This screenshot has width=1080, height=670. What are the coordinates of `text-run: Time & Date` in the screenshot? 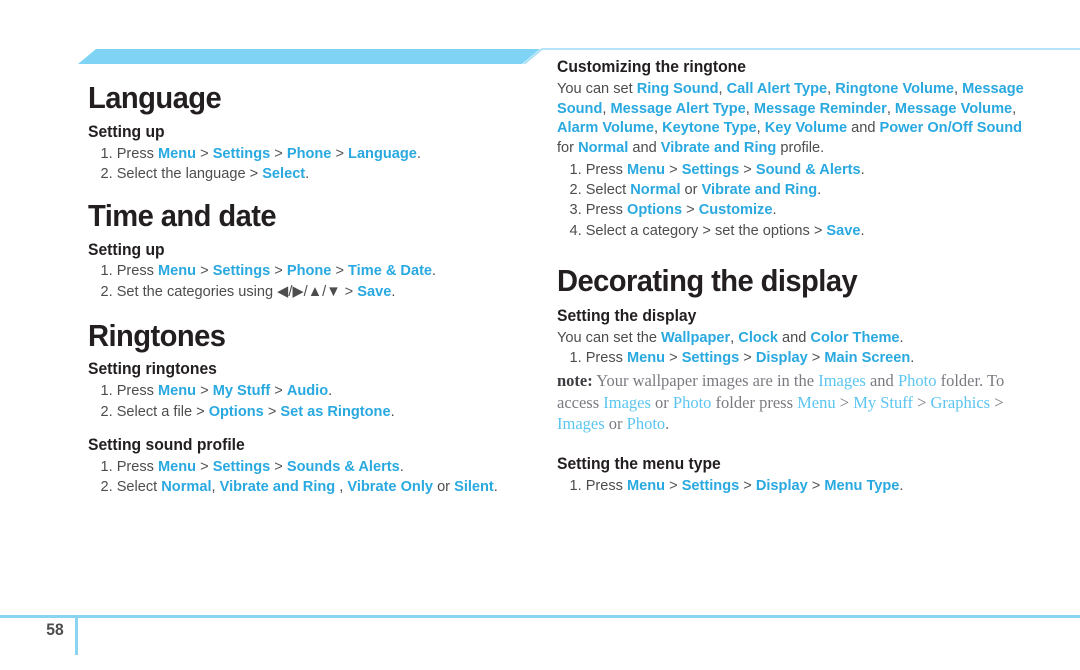 It's located at (390, 271).